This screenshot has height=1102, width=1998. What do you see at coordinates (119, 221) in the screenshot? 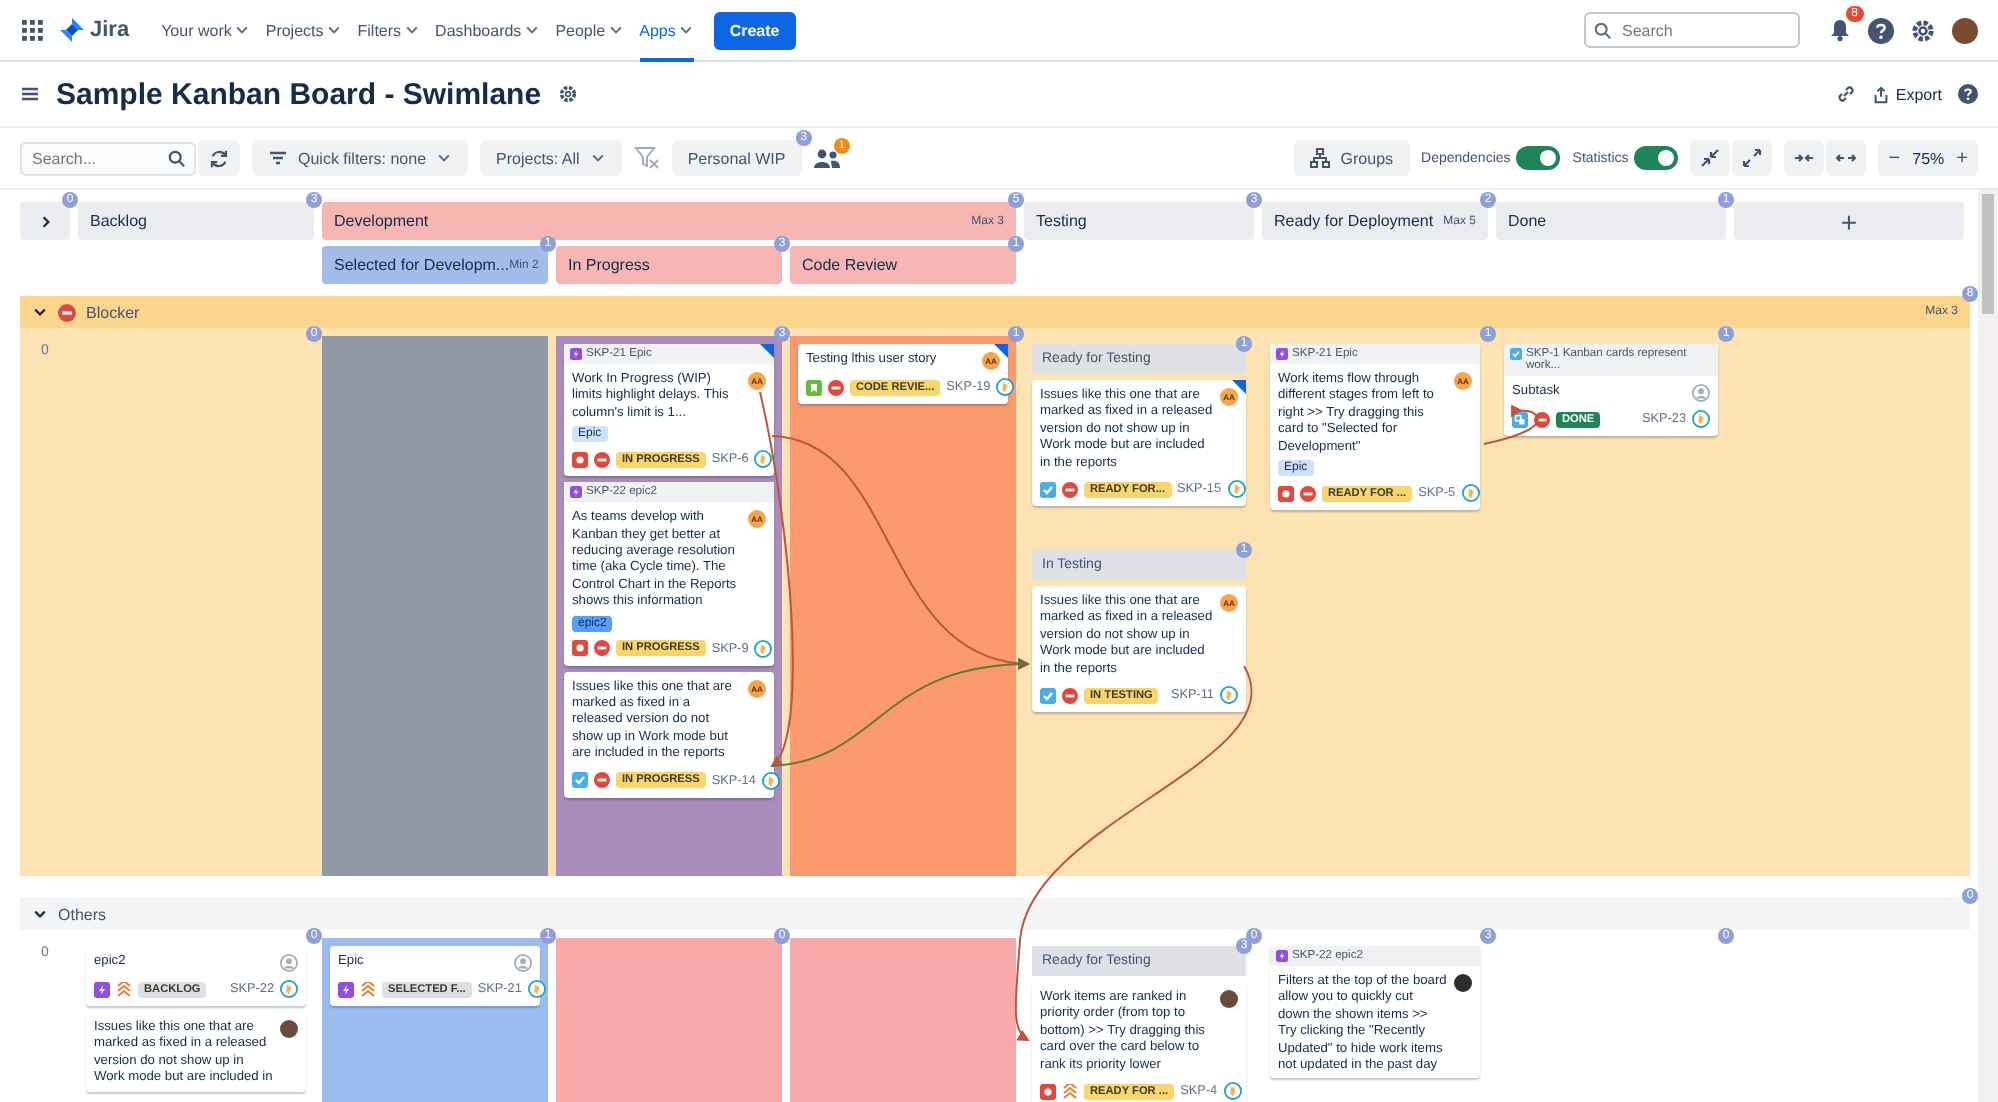
I see `column-title: Backlog` at bounding box center [119, 221].